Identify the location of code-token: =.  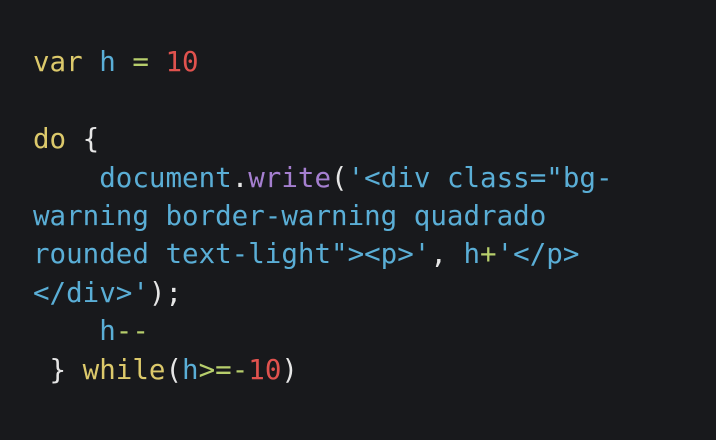
(140, 62).